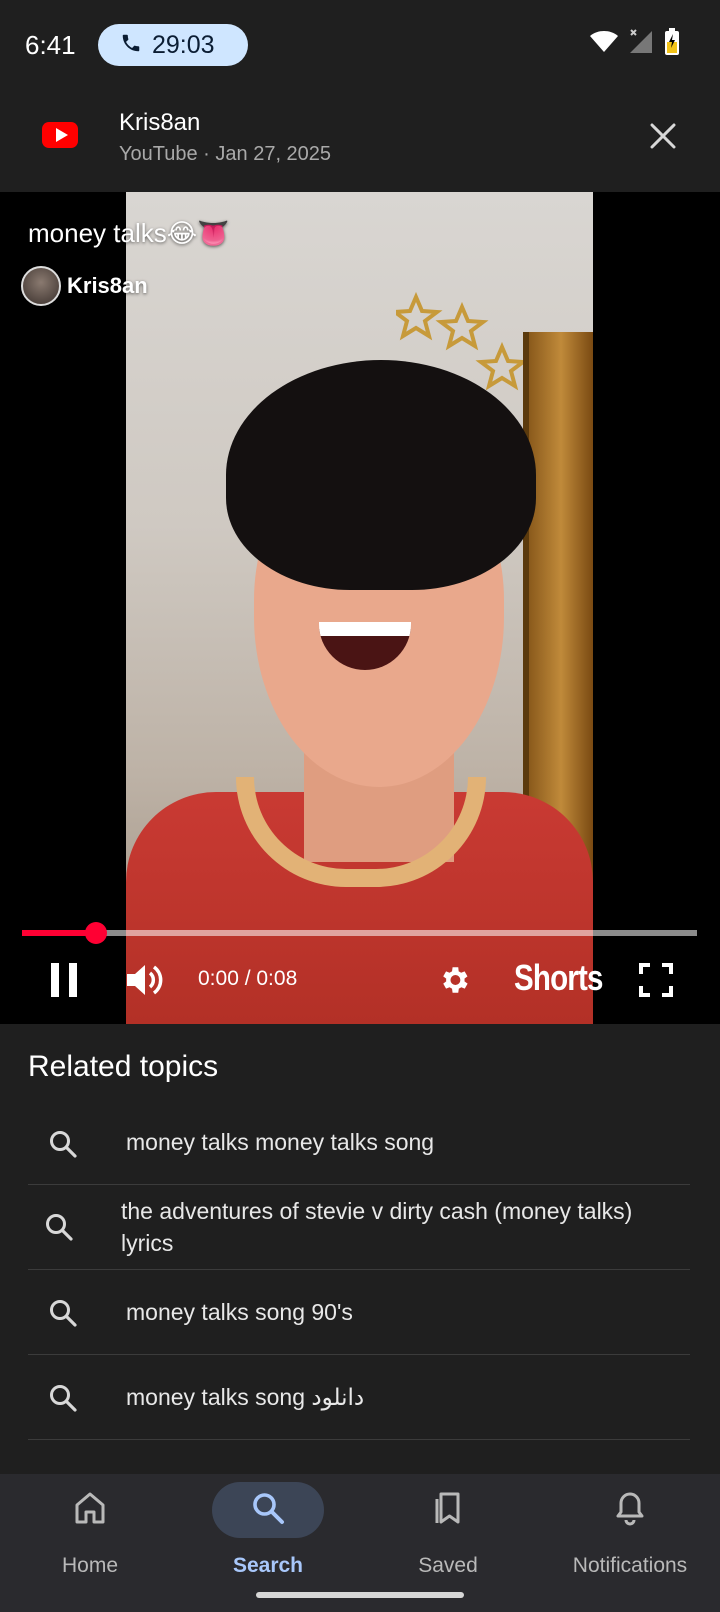  I want to click on volume-icon, so click(145, 982).